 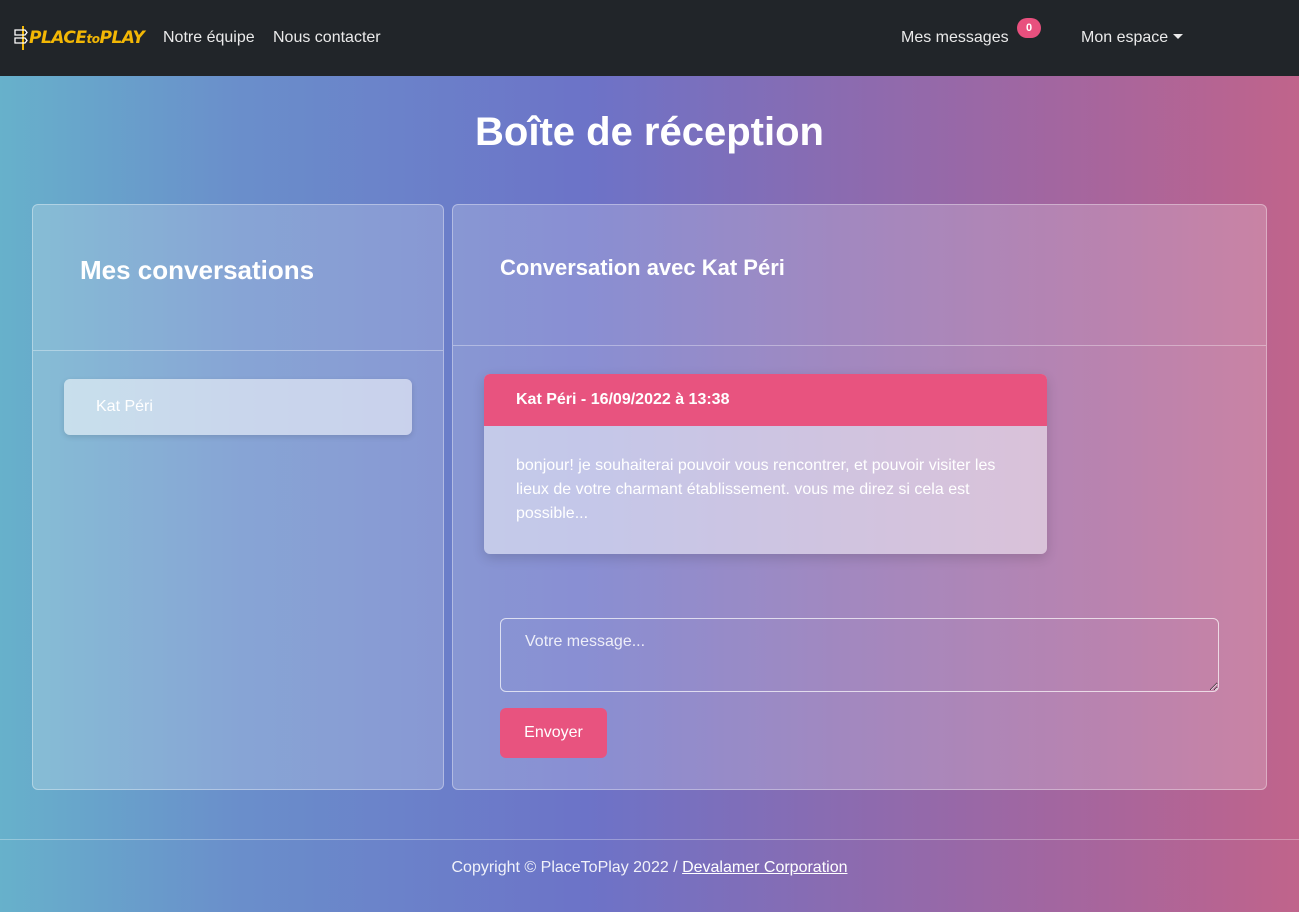 I want to click on conversation-item-kat-peri: Kat Péri, so click(x=238, y=407).